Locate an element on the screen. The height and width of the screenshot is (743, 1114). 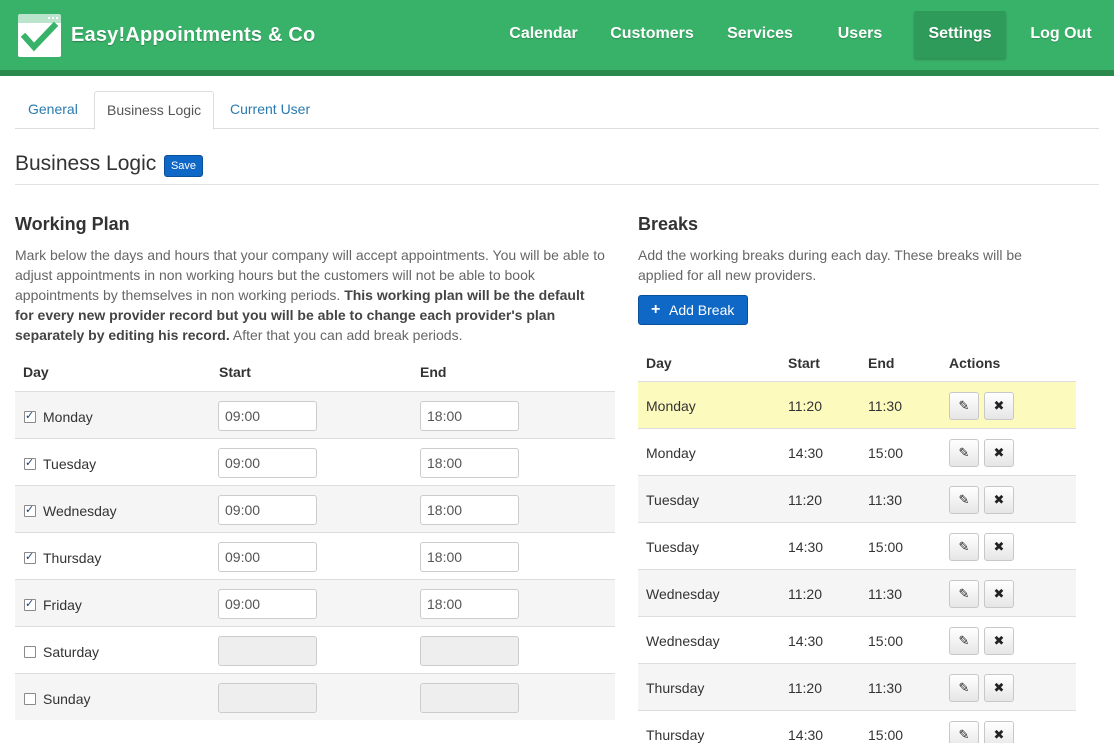
break-row: Tuesday 14:30 15:00 ✎ ✖ is located at coordinates (857, 545).